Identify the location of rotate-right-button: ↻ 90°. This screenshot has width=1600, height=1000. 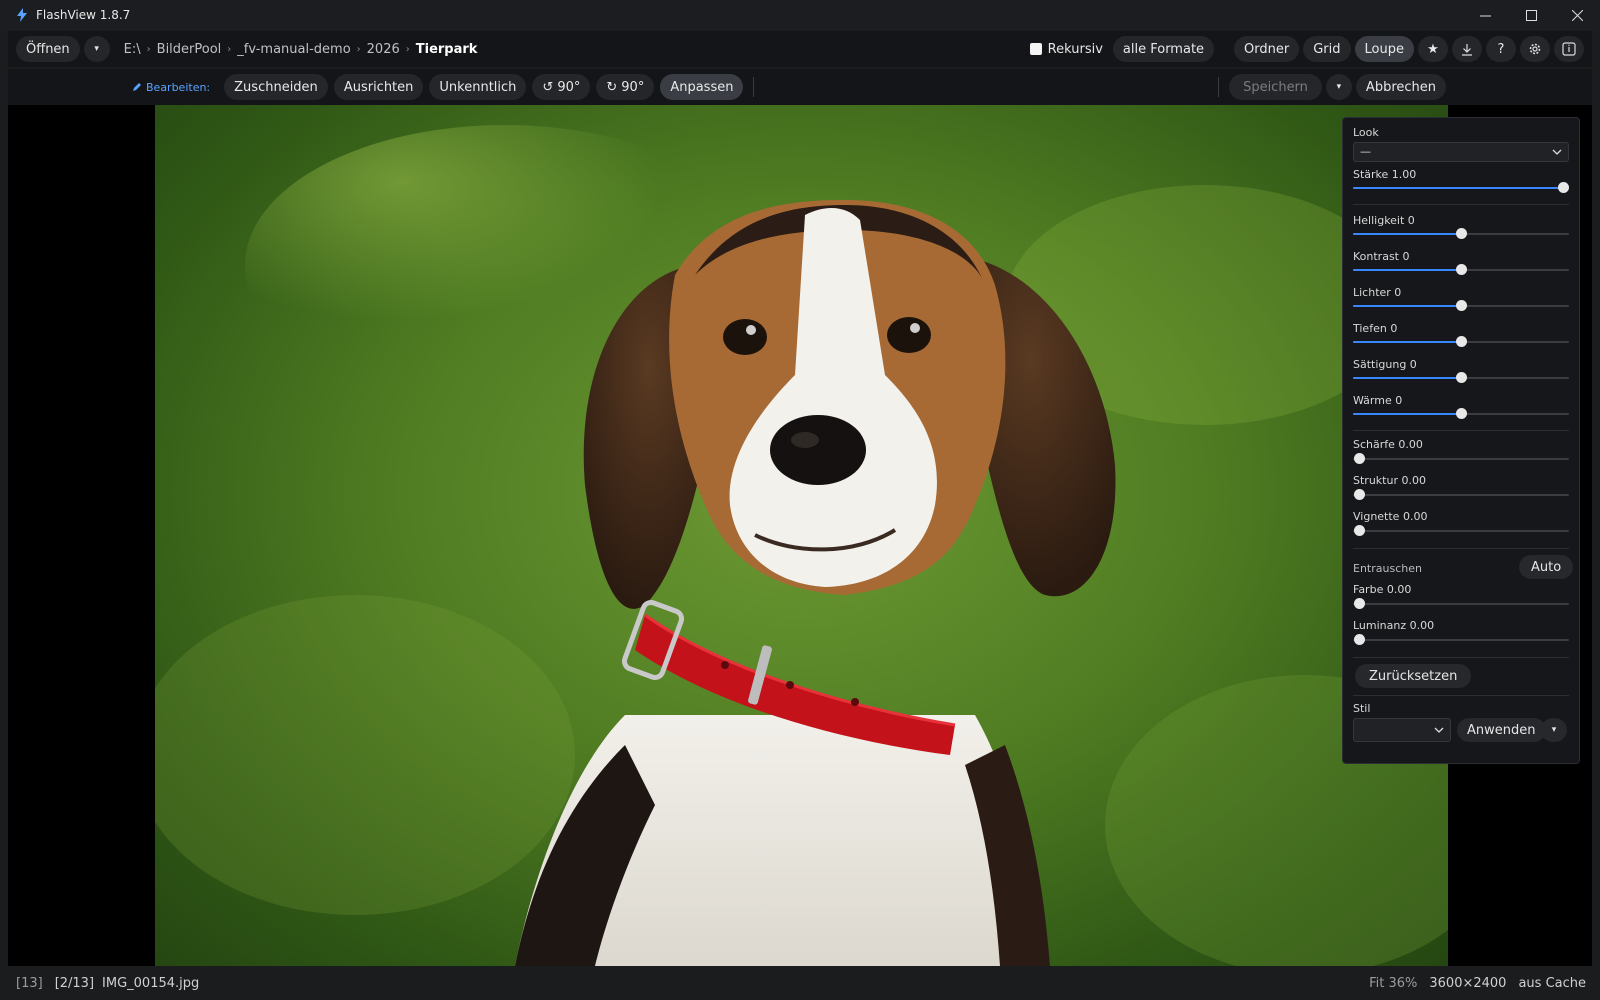
(625, 87).